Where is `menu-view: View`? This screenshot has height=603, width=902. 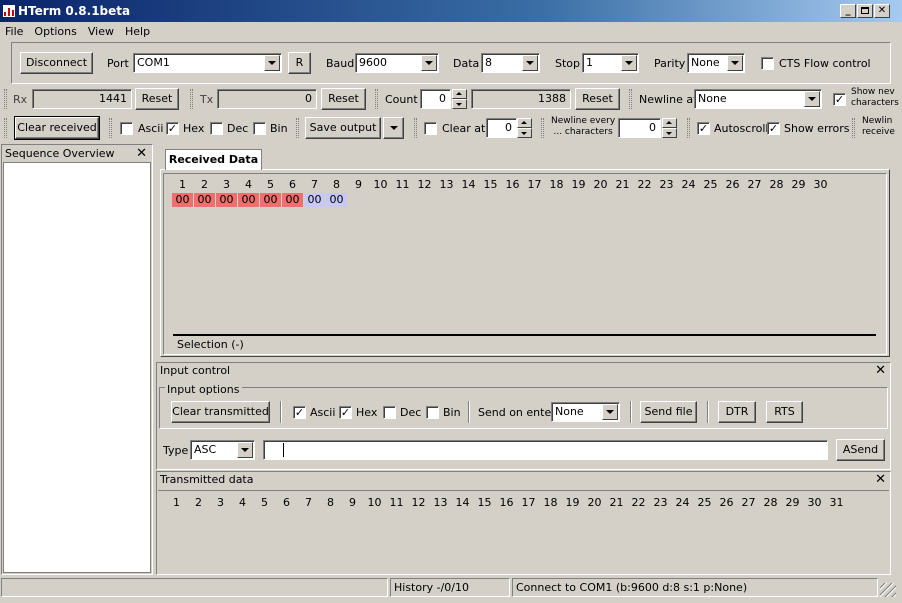 menu-view: View is located at coordinates (101, 30).